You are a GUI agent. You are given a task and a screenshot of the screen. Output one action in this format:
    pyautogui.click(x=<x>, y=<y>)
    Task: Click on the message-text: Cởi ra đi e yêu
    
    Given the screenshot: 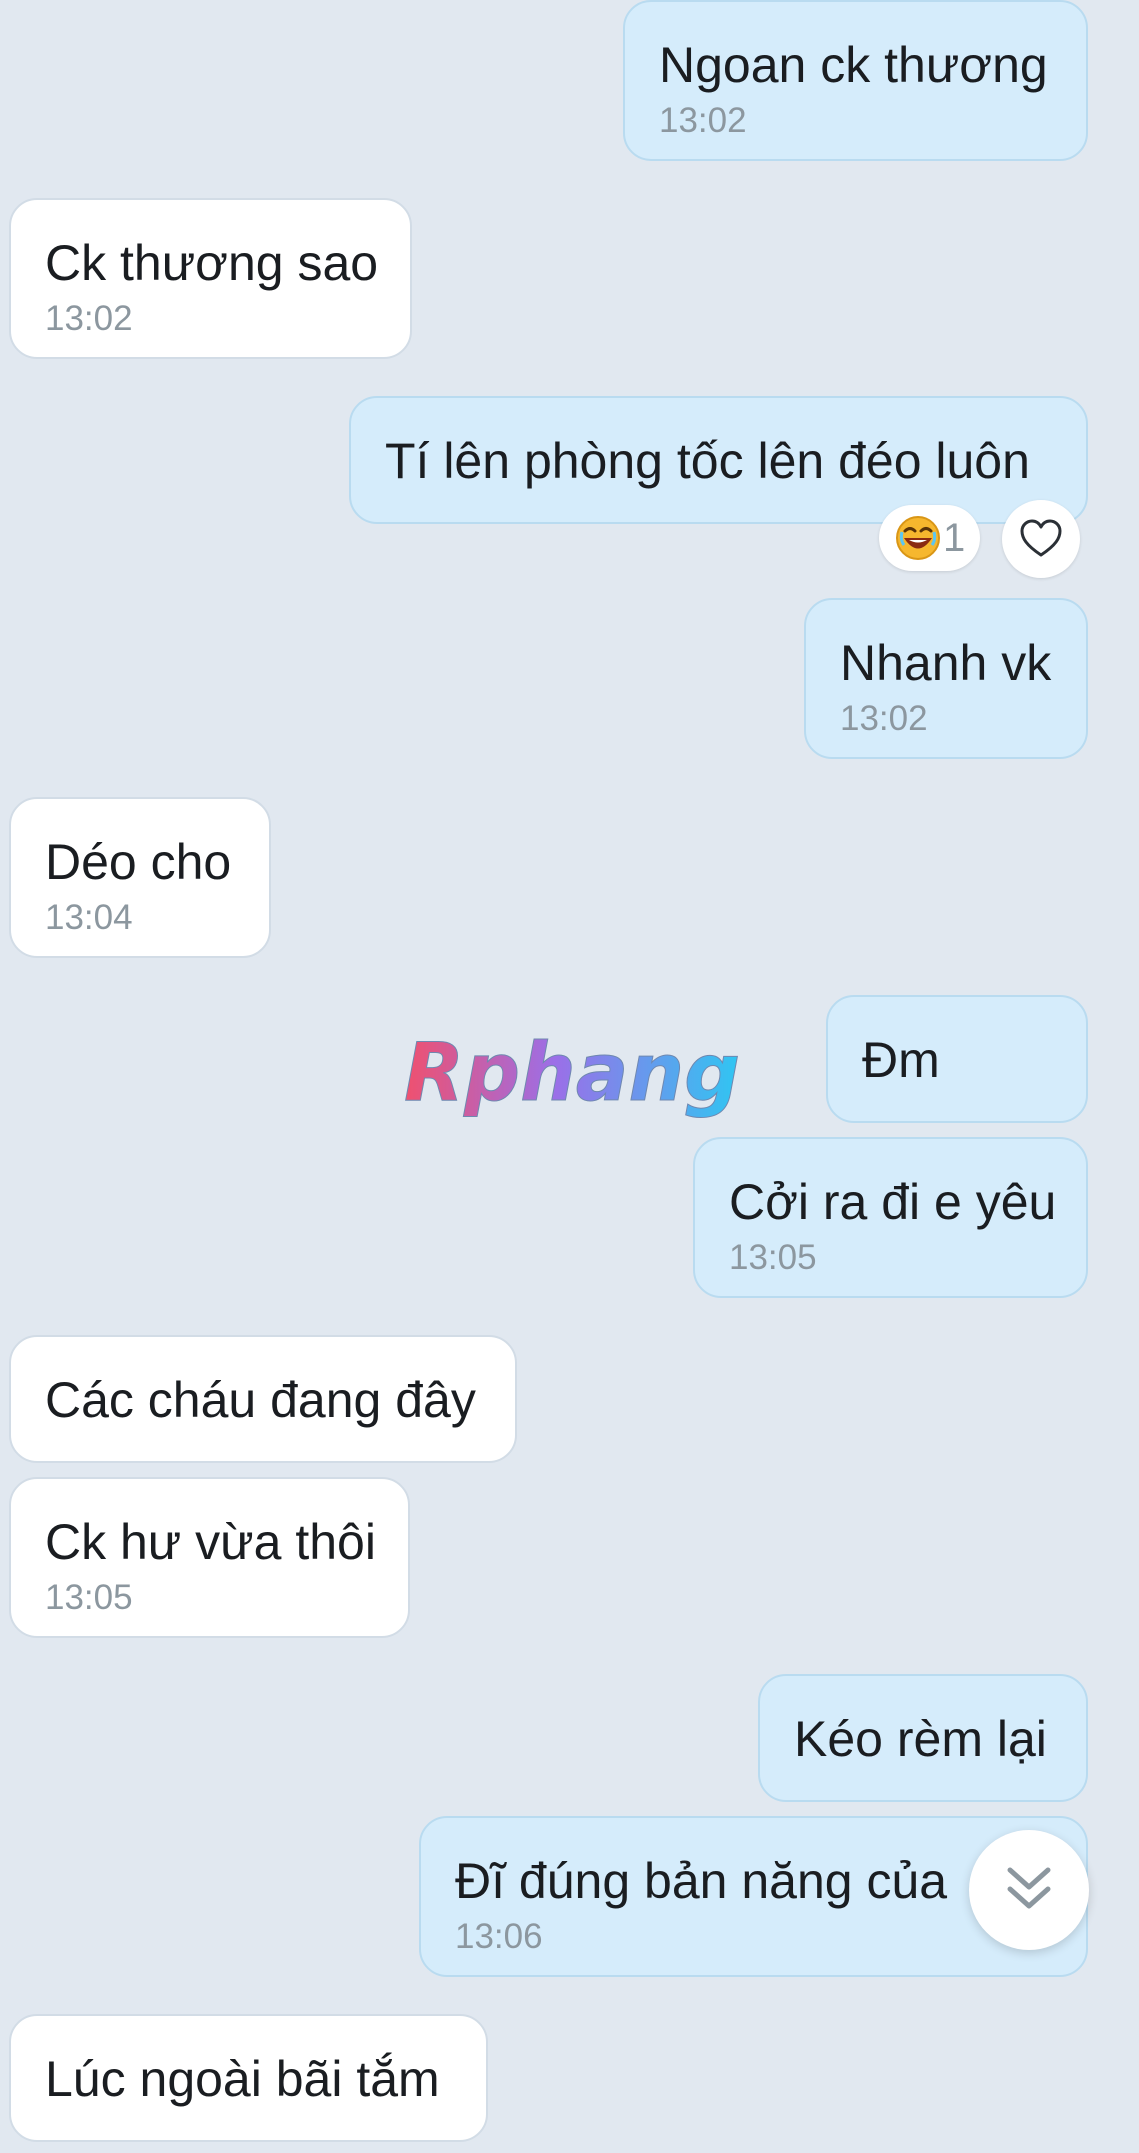 What is the action you would take?
    pyautogui.click(x=893, y=1202)
    